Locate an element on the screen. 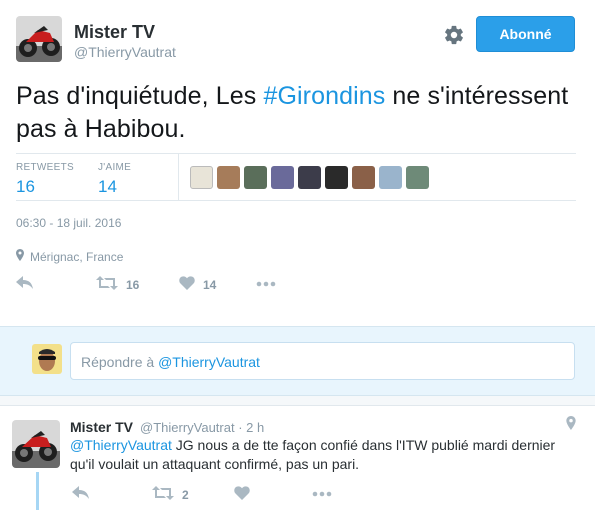 The height and width of the screenshot is (510, 595). current-user-avatar is located at coordinates (47, 359).